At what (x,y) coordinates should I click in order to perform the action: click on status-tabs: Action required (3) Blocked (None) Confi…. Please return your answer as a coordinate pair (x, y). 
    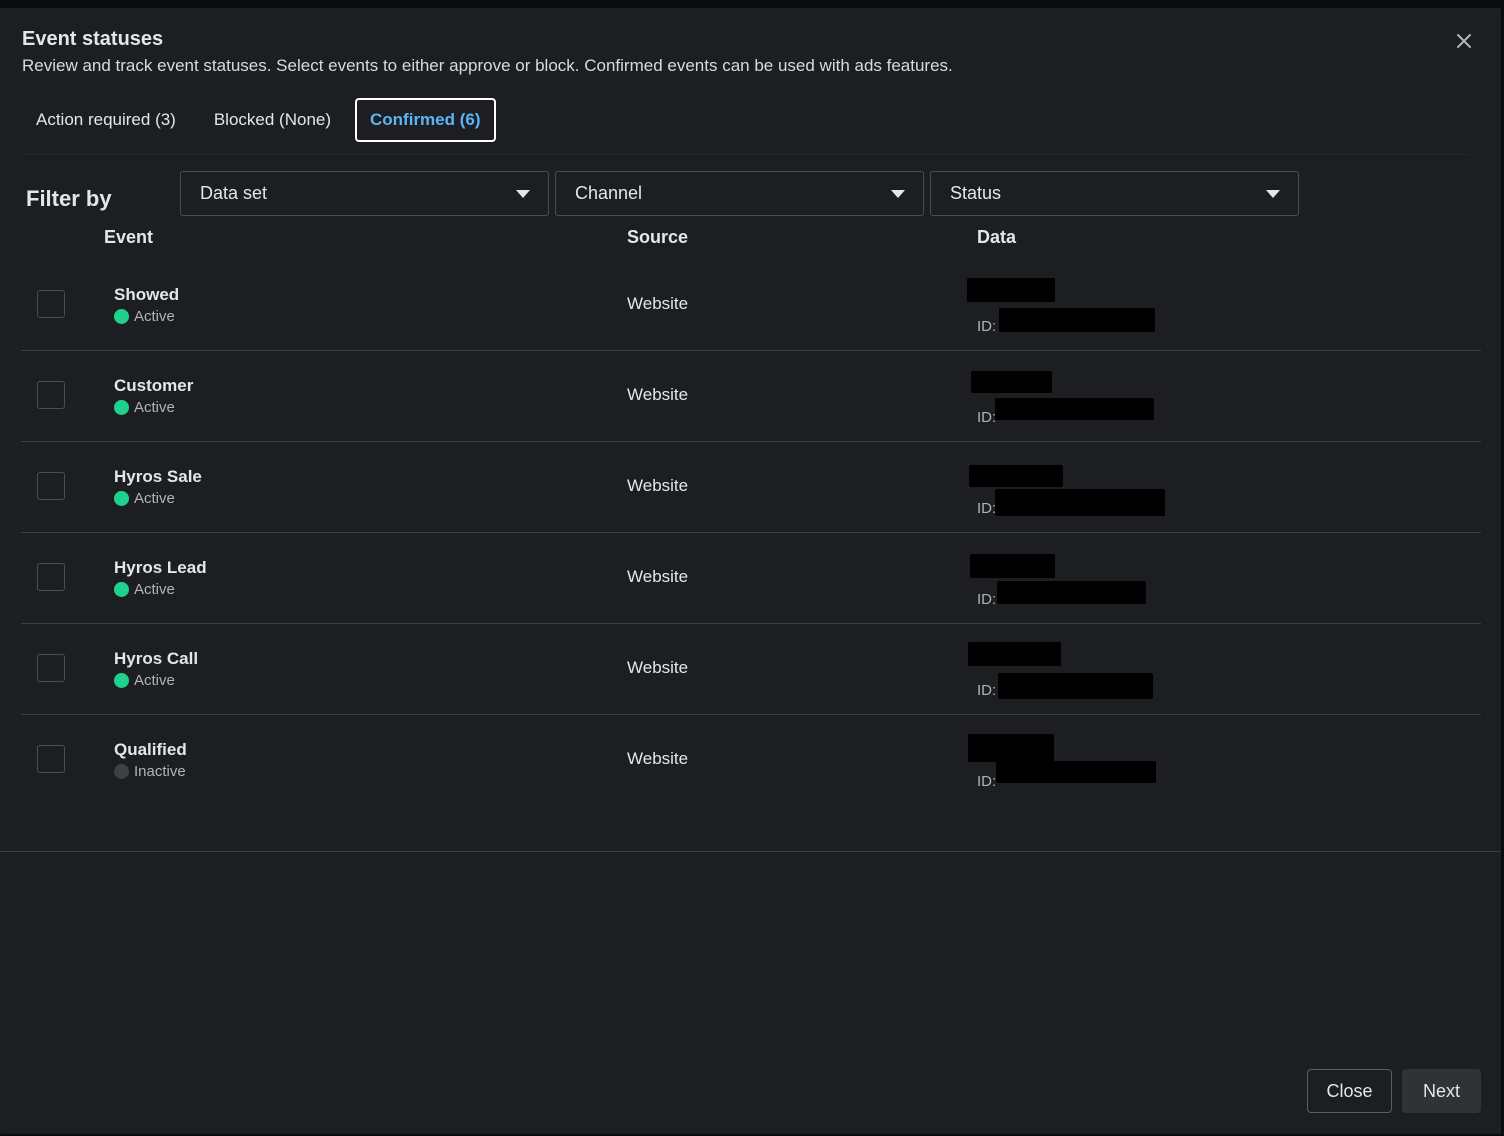
    Looking at the image, I should click on (259, 120).